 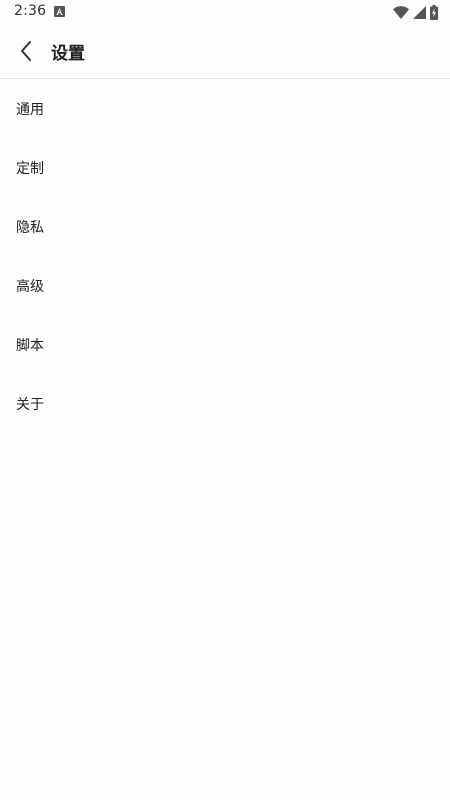 I want to click on settings-item-label: 高级, so click(x=30, y=286).